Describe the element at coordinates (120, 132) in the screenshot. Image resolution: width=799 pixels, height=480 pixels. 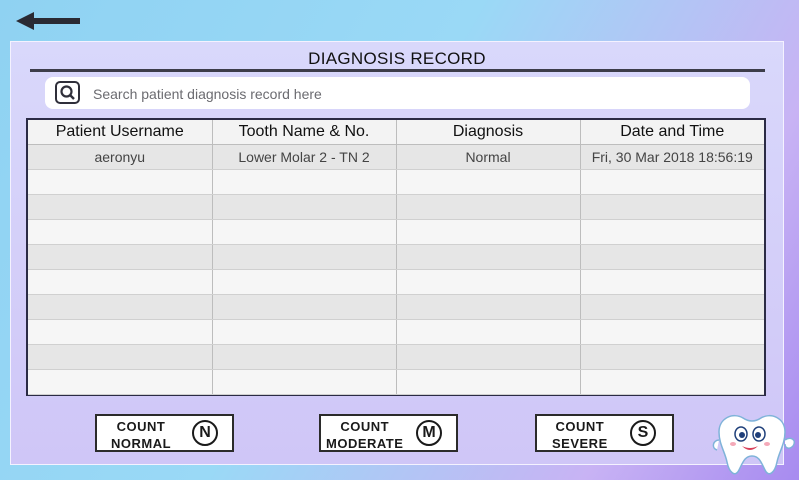
I see `column-header-patient-username: Patient Username` at that location.